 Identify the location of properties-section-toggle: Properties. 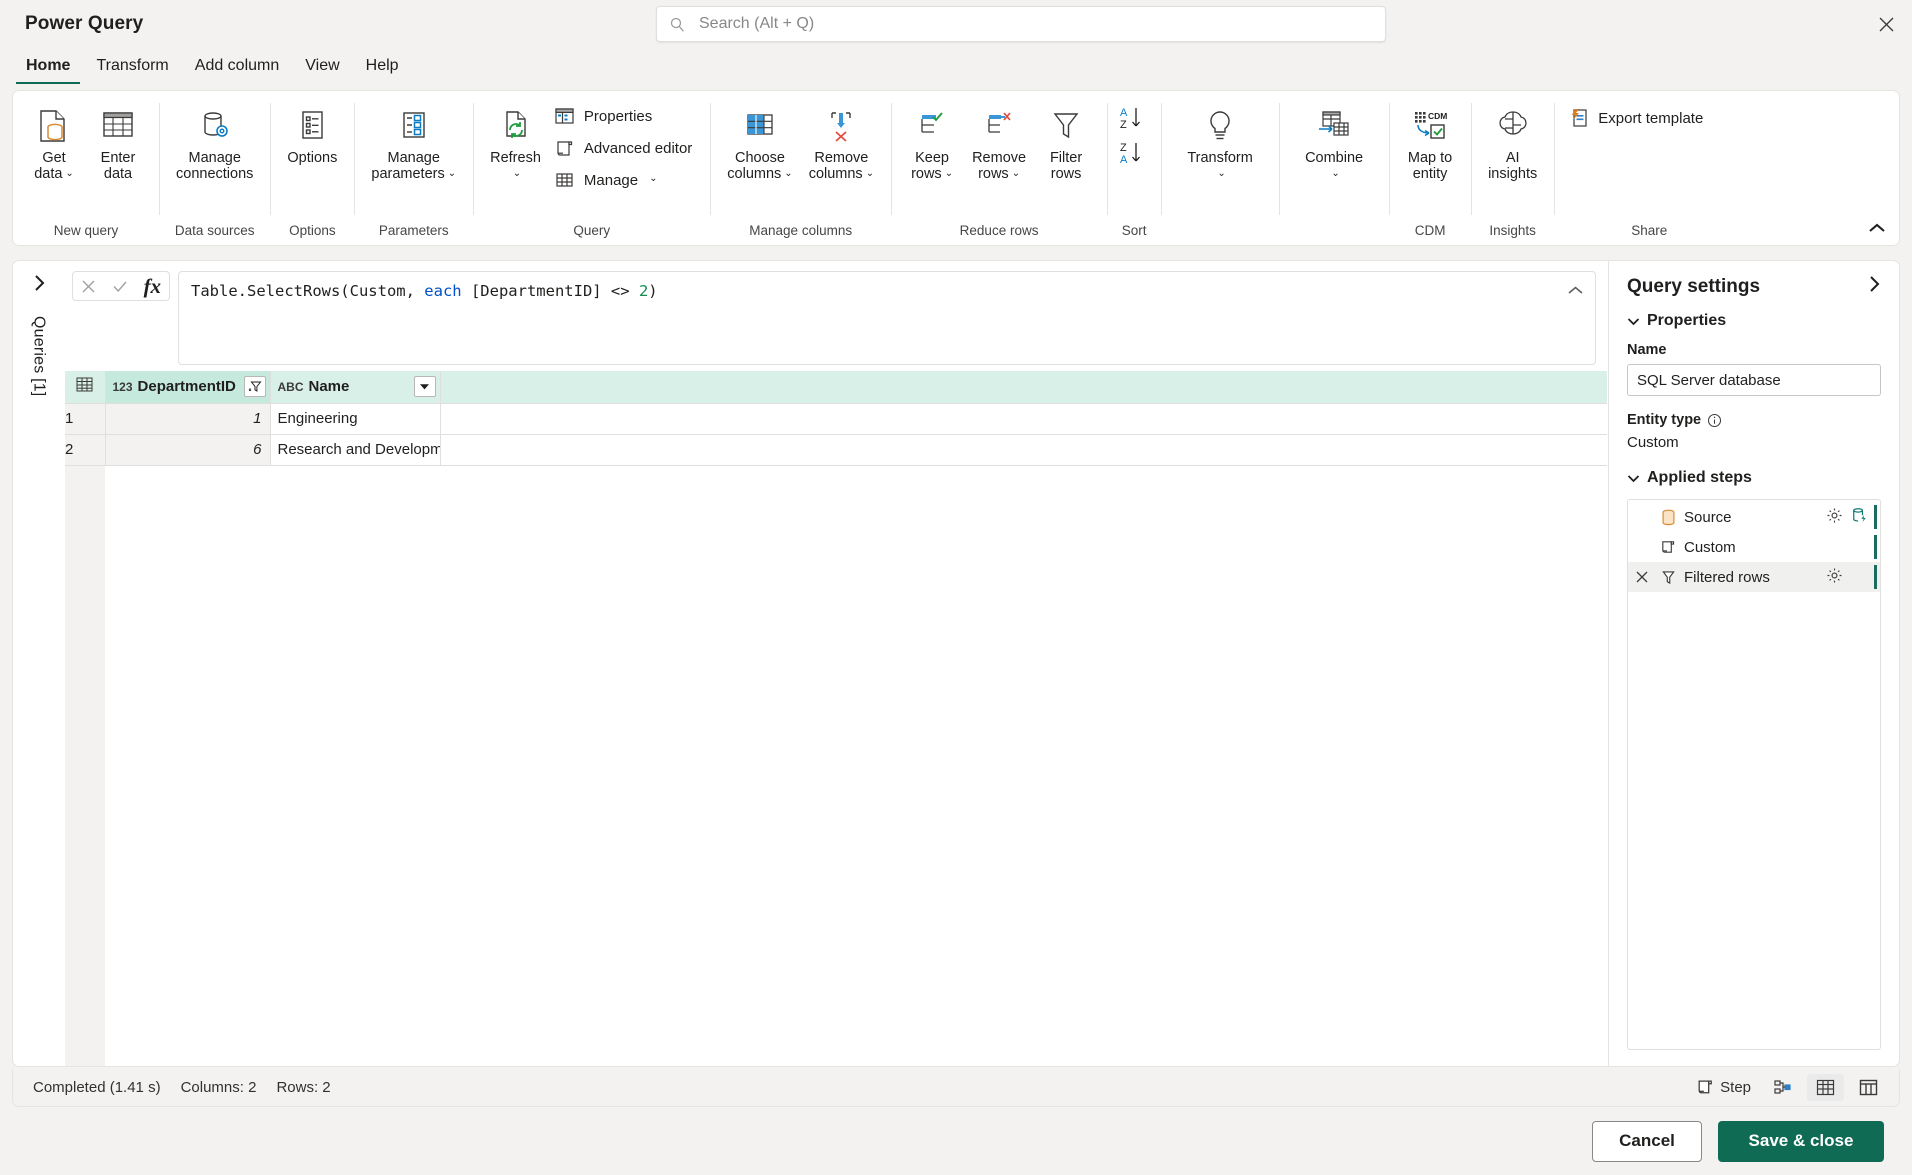
(1754, 321).